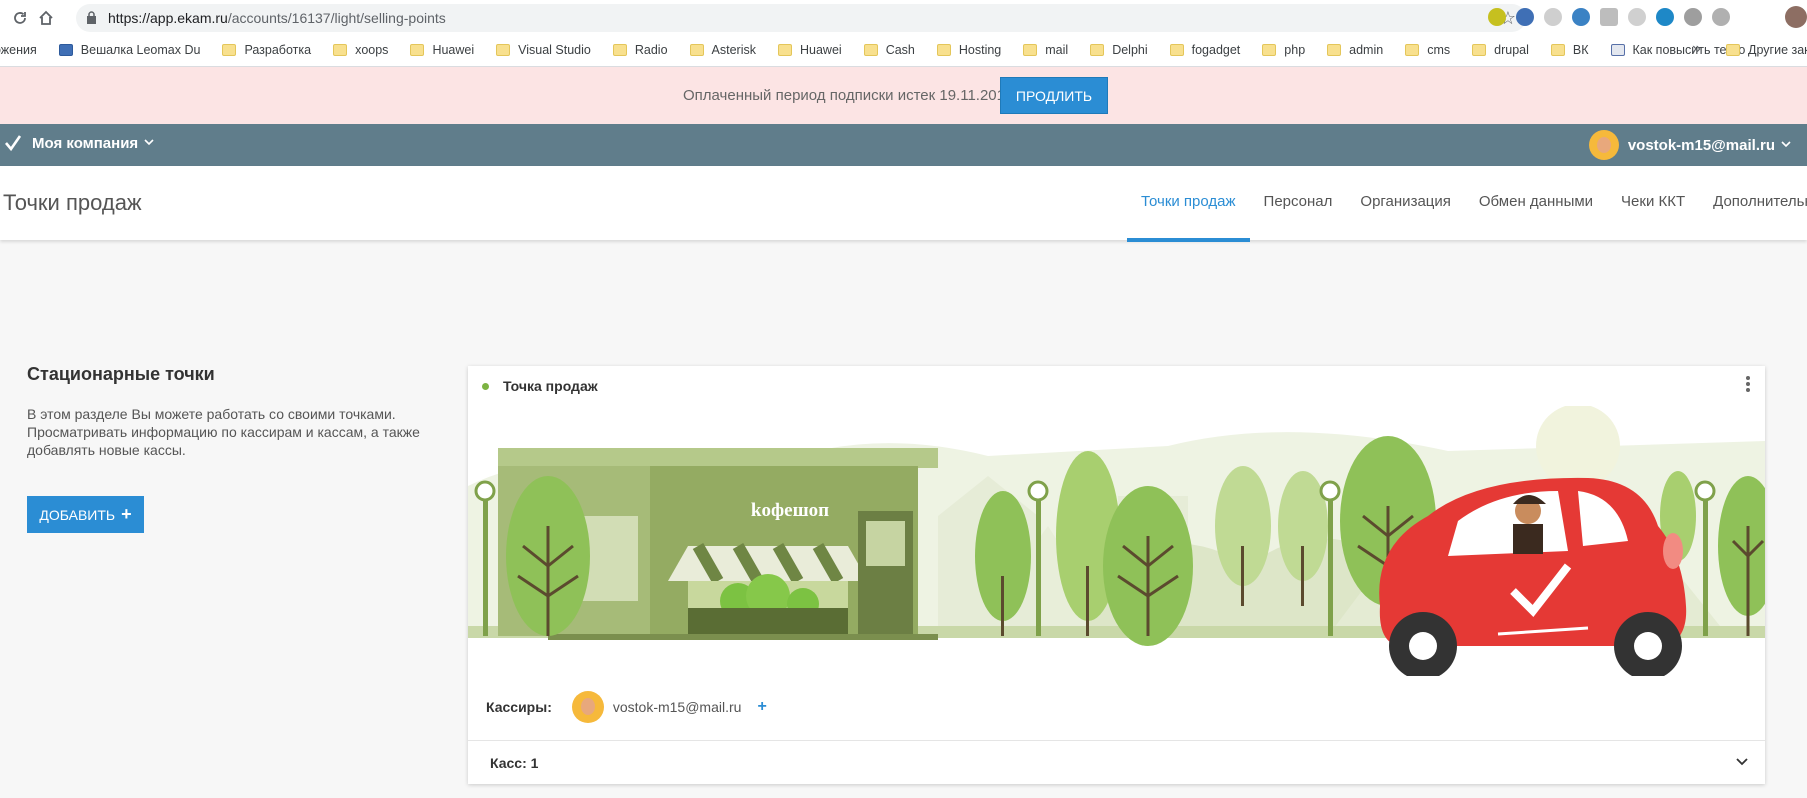  Describe the element at coordinates (1298, 203) in the screenshot. I see `tab-1: Персонал` at that location.